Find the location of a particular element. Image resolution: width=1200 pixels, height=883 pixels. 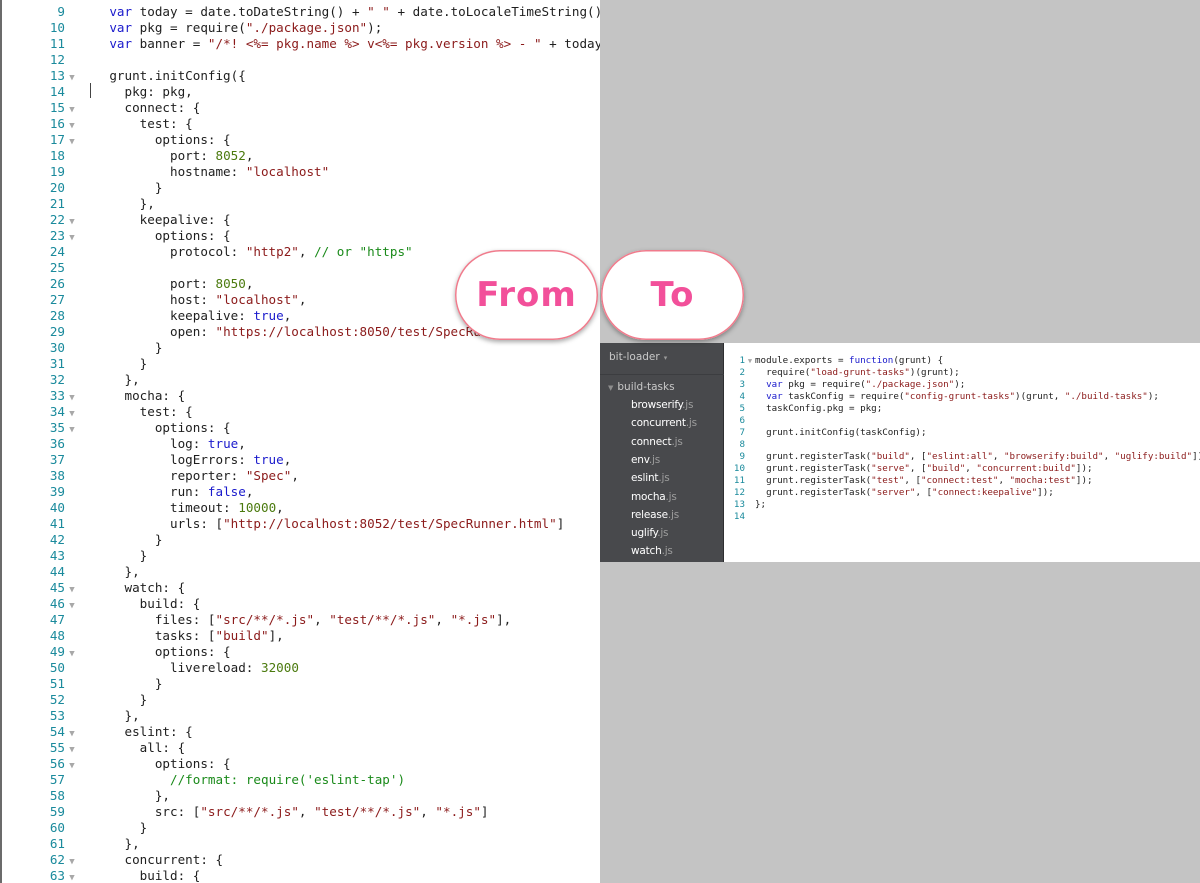

code-line: 34 ▼ test: { is located at coordinates (97, 412).